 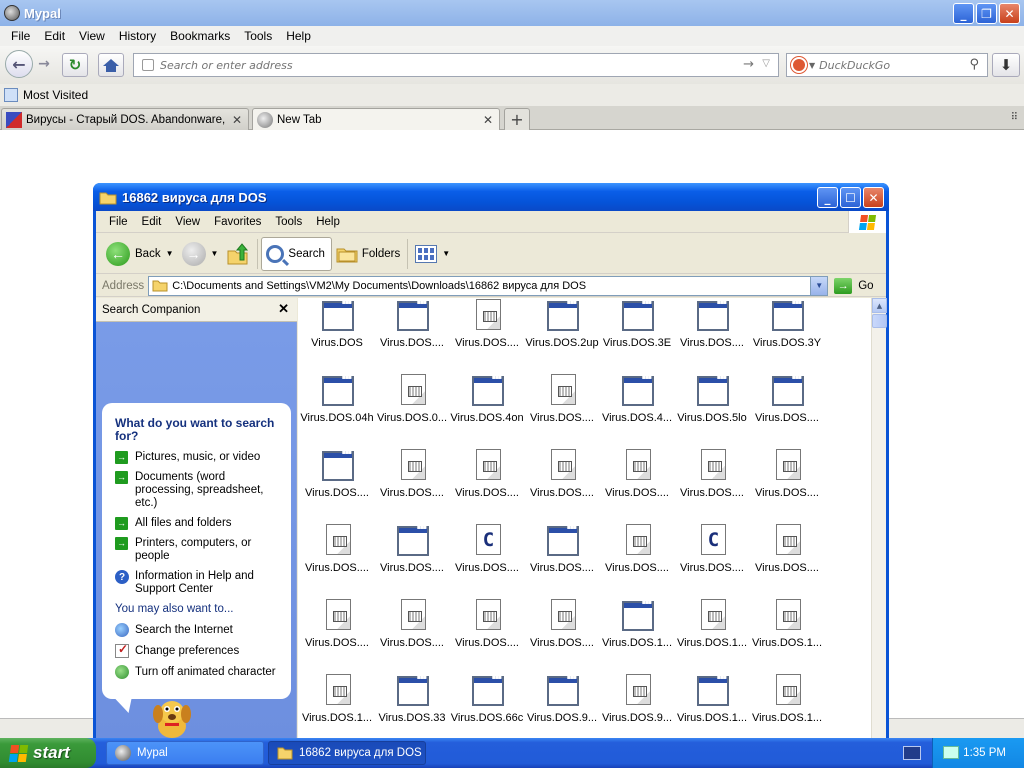 I want to click on search-engine-dropdown-icon: ▼, so click(x=812, y=65).